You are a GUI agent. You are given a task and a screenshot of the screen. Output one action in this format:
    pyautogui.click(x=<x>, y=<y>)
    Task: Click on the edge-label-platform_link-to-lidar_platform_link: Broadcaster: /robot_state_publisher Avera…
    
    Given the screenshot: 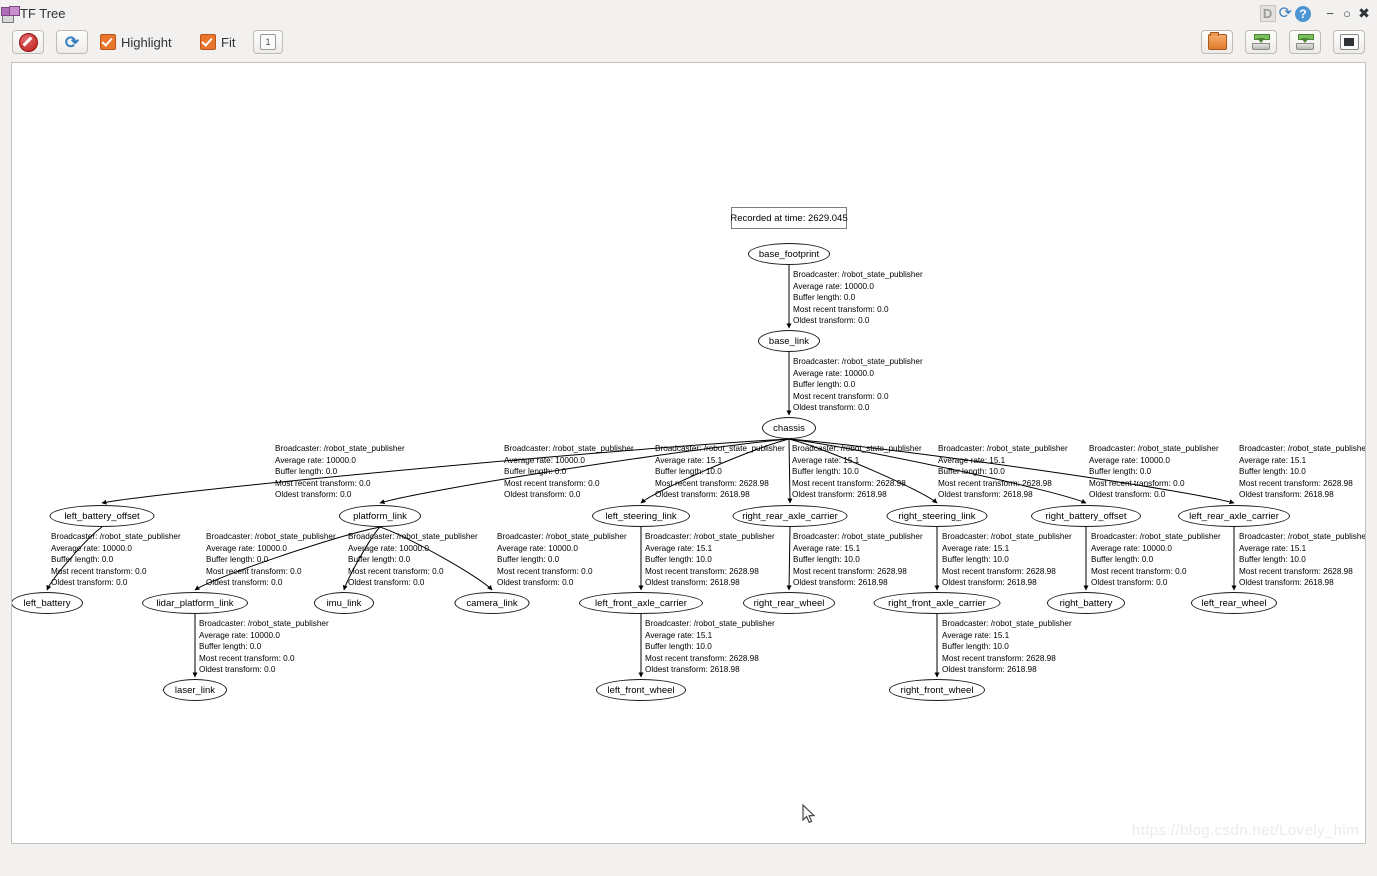 What is the action you would take?
    pyautogui.click(x=271, y=560)
    